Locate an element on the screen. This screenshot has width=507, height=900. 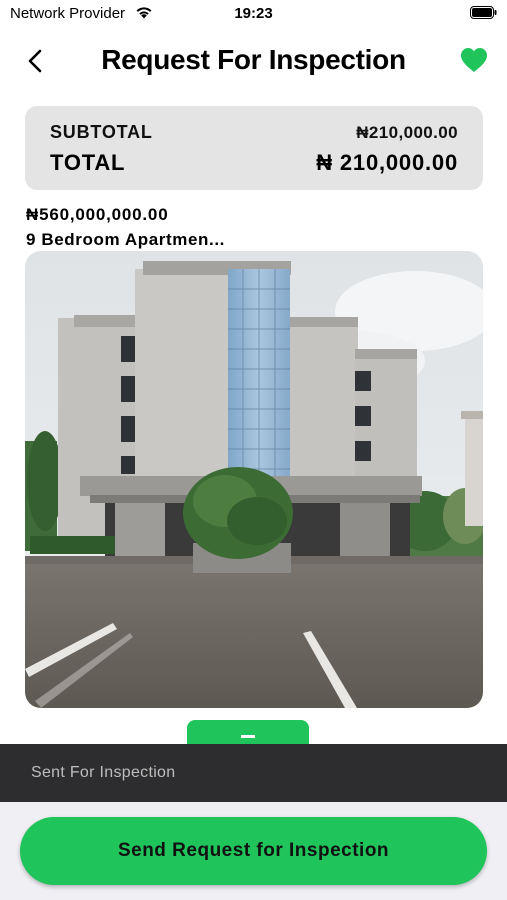
total-value: ₦ 210,000.00 is located at coordinates (387, 162).